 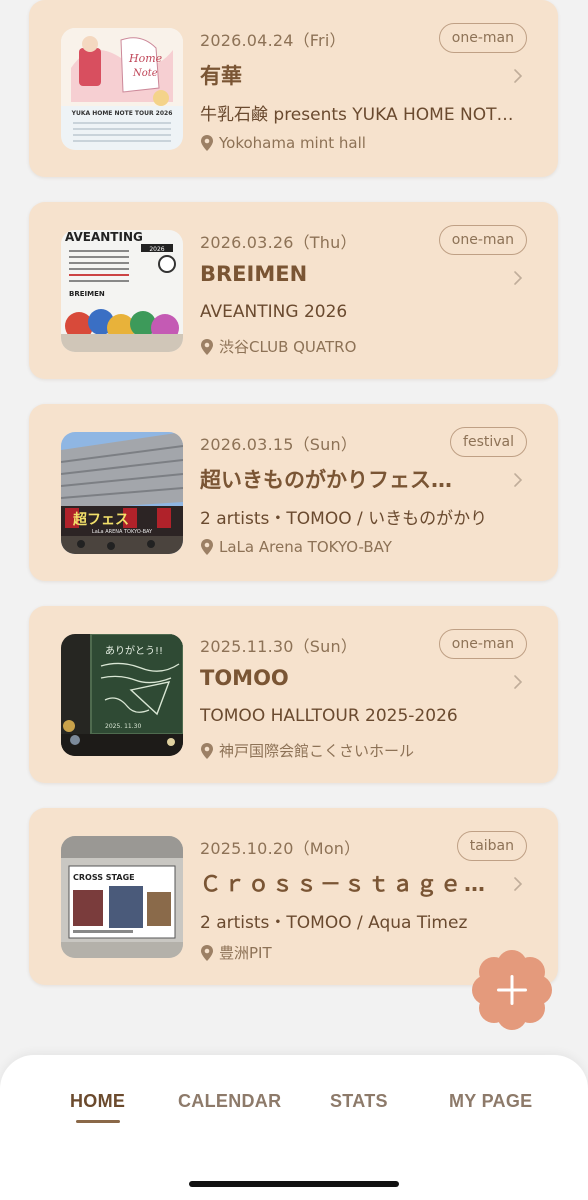 I want to click on venue-name: 渋谷CLUB QUATRO, so click(x=288, y=347).